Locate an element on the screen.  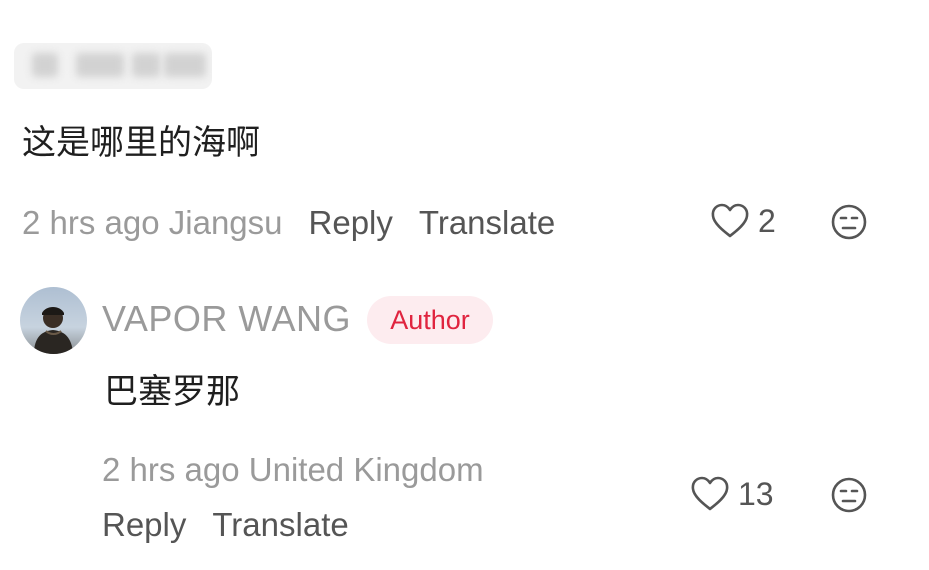
like-count: 13 is located at coordinates (756, 493).